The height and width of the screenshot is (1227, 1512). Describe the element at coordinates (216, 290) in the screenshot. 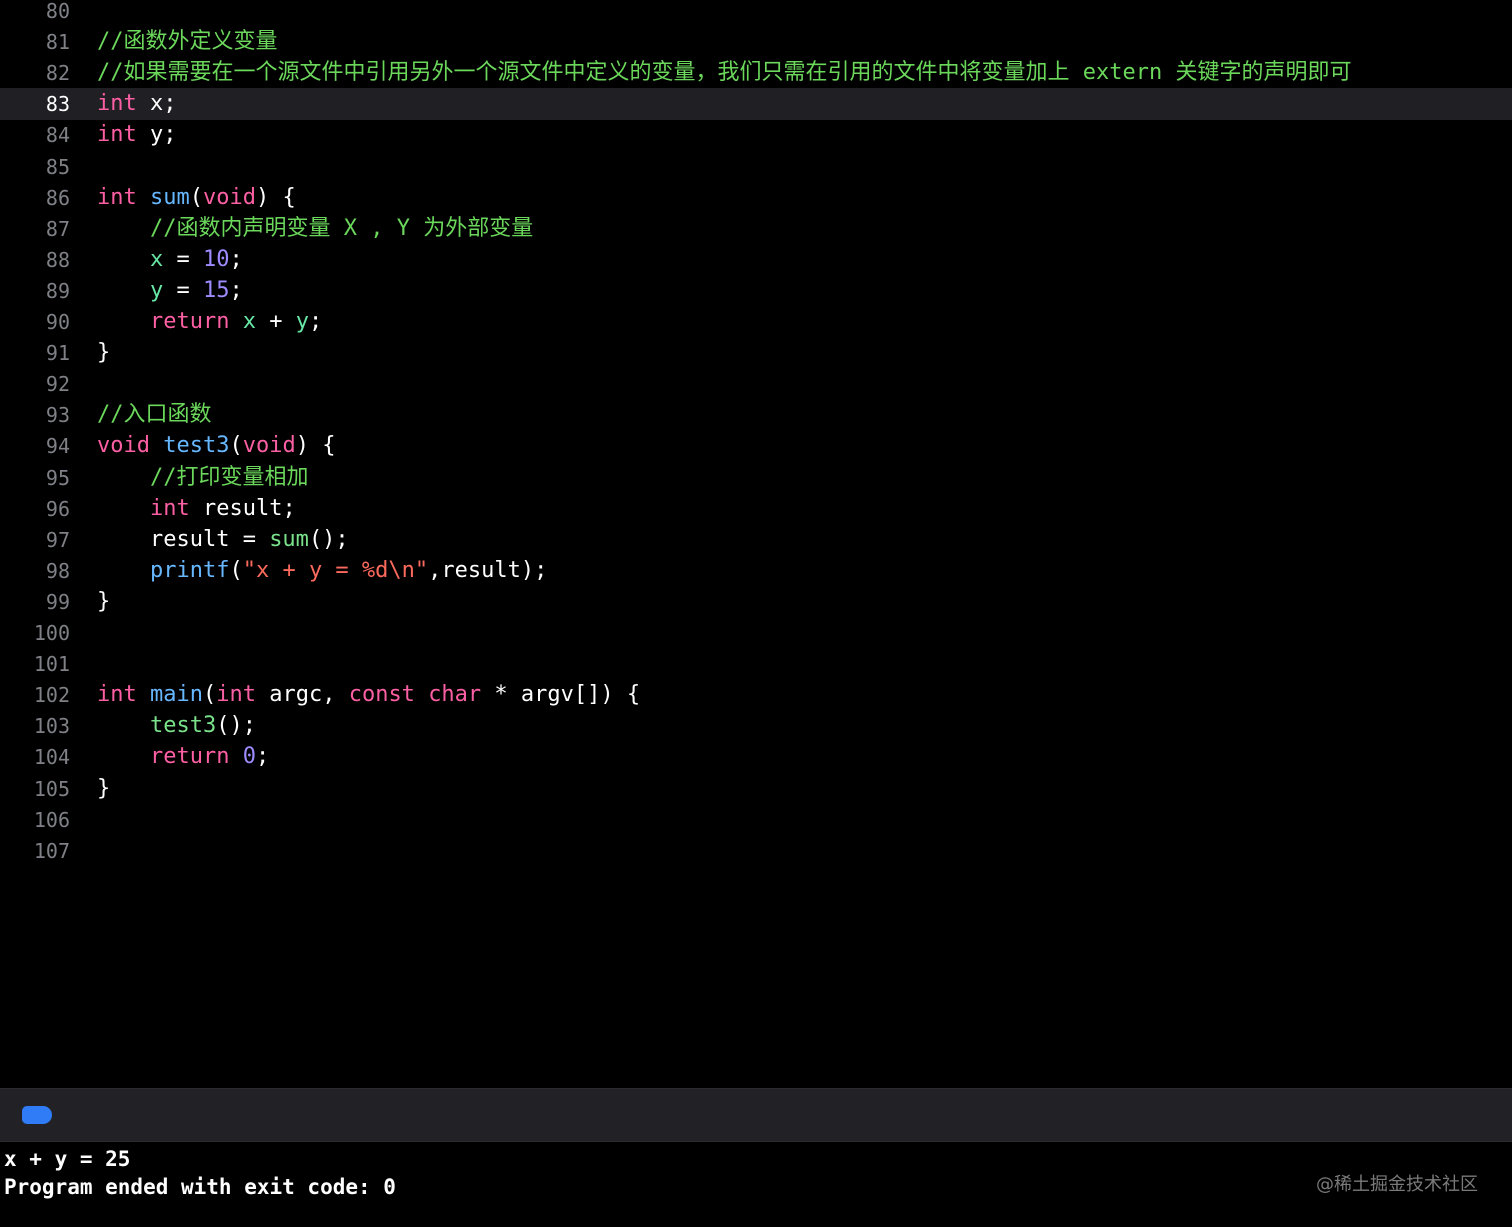

I see `code-token-num: 15` at that location.